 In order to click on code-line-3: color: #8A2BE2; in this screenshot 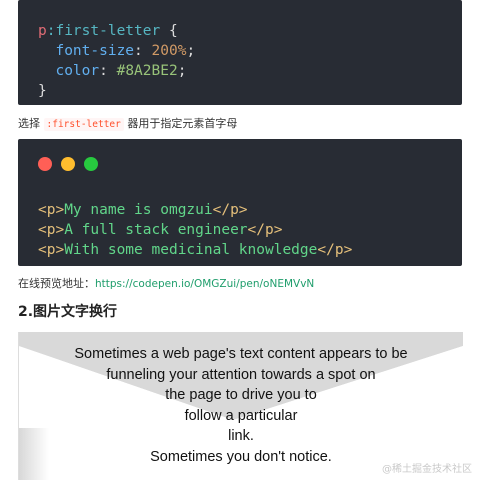, I will do `click(121, 71)`.